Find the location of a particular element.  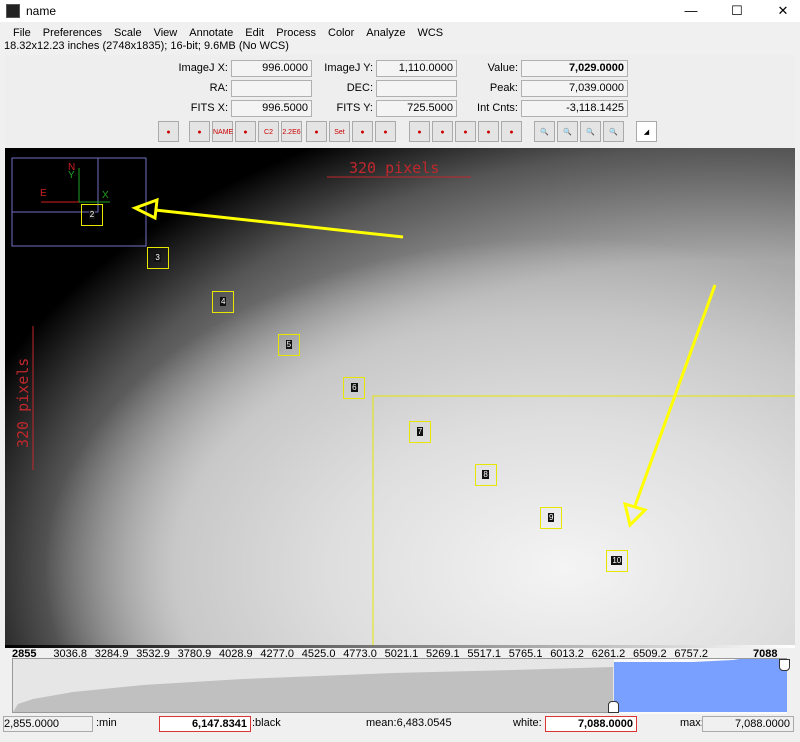

minimize-button: — is located at coordinates (691, 11).